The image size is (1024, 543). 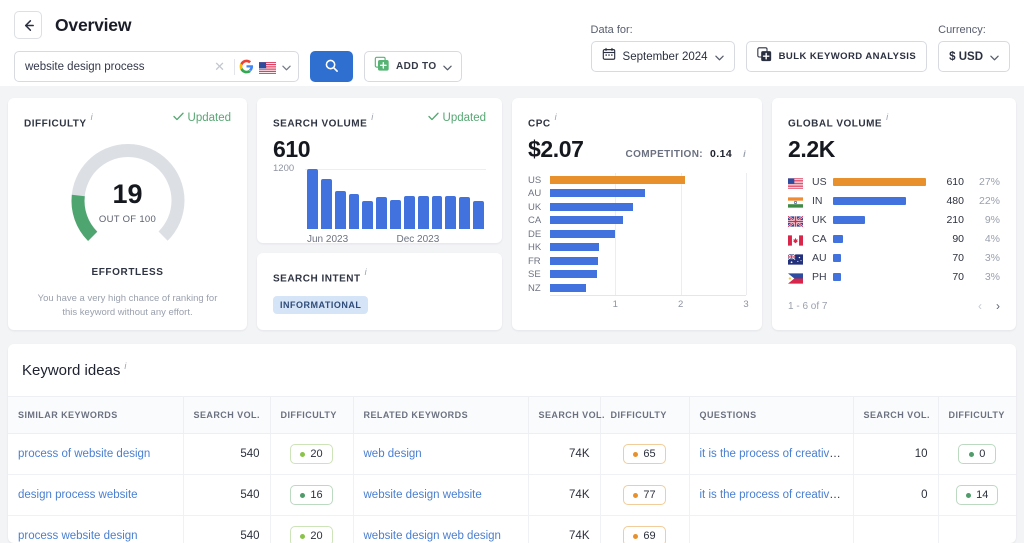 What do you see at coordinates (662, 56) in the screenshot?
I see `data-for-select: September 2024` at bounding box center [662, 56].